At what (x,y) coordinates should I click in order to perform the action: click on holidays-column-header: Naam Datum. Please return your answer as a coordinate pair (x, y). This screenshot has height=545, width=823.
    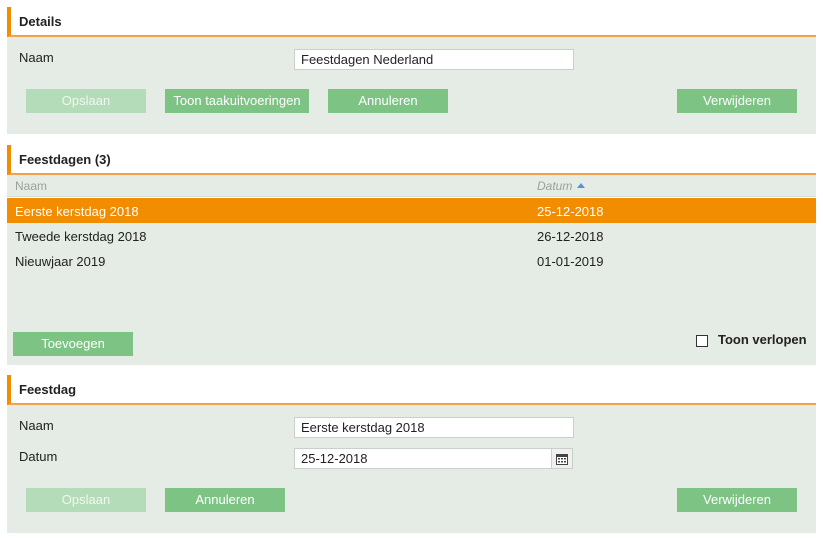
    Looking at the image, I should click on (411, 186).